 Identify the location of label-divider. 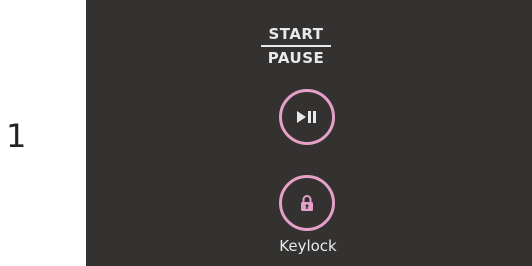
(296, 46).